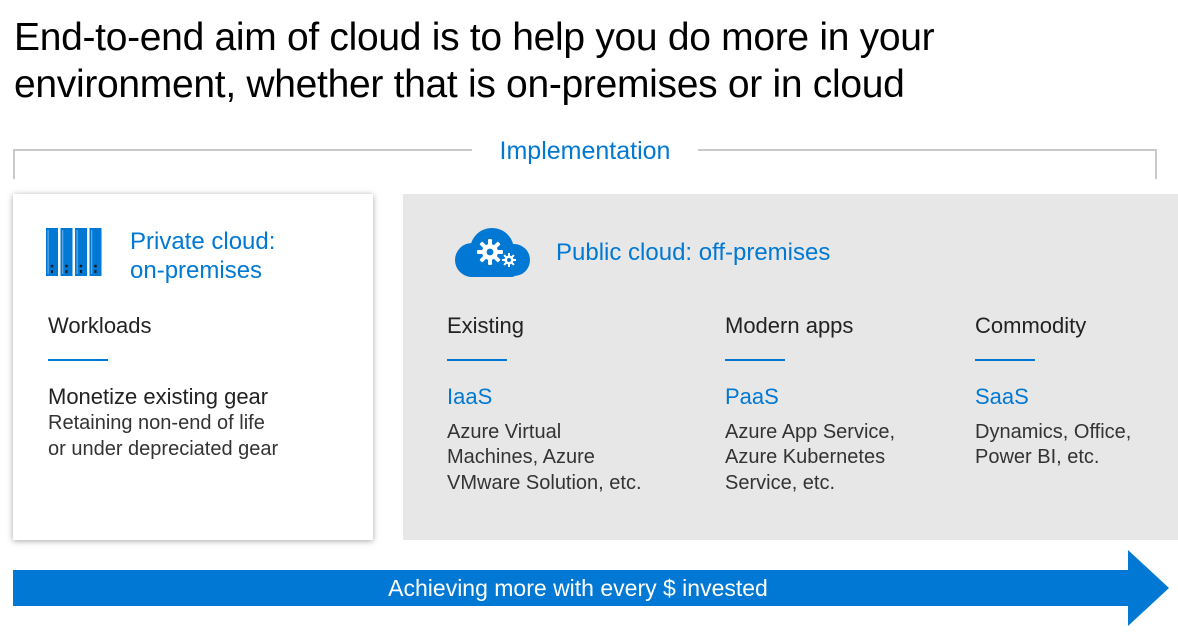 This screenshot has height=639, width=1178. Describe the element at coordinates (492, 252) in the screenshot. I see `cloud-gears-icon` at that location.